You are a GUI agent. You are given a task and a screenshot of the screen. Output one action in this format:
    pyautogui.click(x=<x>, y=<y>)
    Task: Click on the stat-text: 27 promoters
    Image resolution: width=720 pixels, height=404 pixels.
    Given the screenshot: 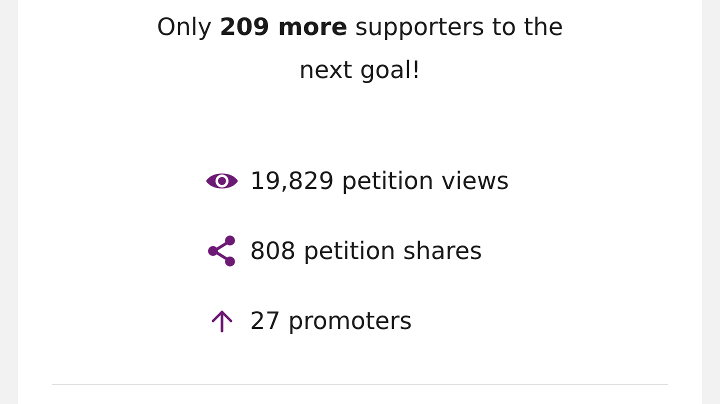 What is the action you would take?
    pyautogui.click(x=331, y=321)
    